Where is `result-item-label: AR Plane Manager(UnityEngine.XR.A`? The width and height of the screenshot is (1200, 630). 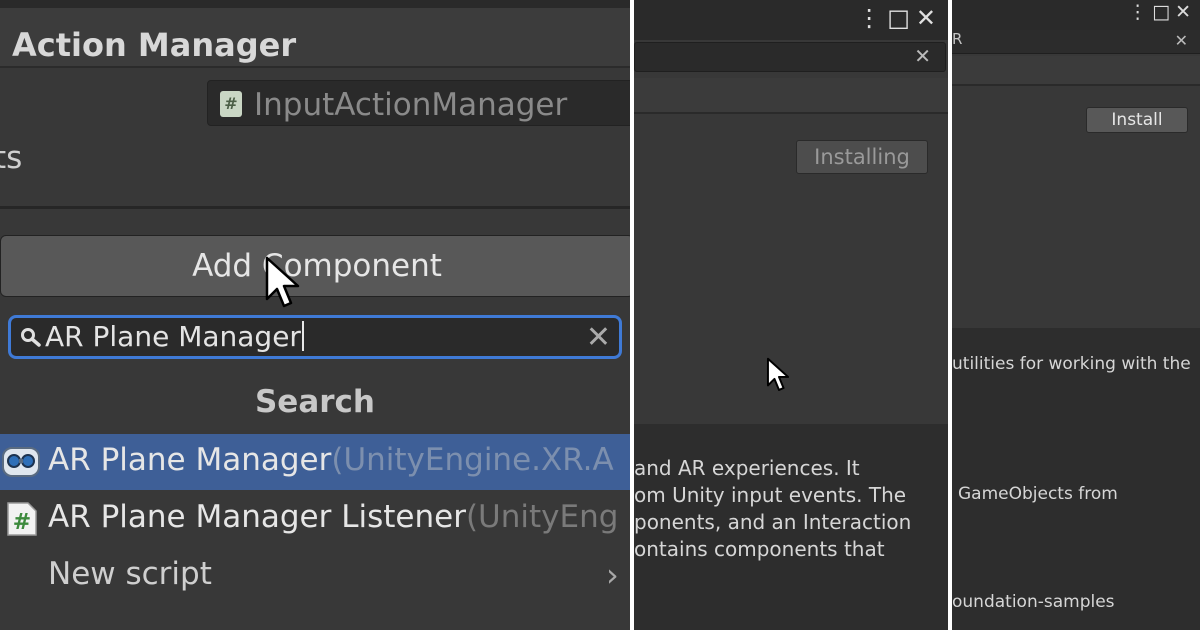 result-item-label: AR Plane Manager(UnityEngine.XR.A is located at coordinates (331, 460).